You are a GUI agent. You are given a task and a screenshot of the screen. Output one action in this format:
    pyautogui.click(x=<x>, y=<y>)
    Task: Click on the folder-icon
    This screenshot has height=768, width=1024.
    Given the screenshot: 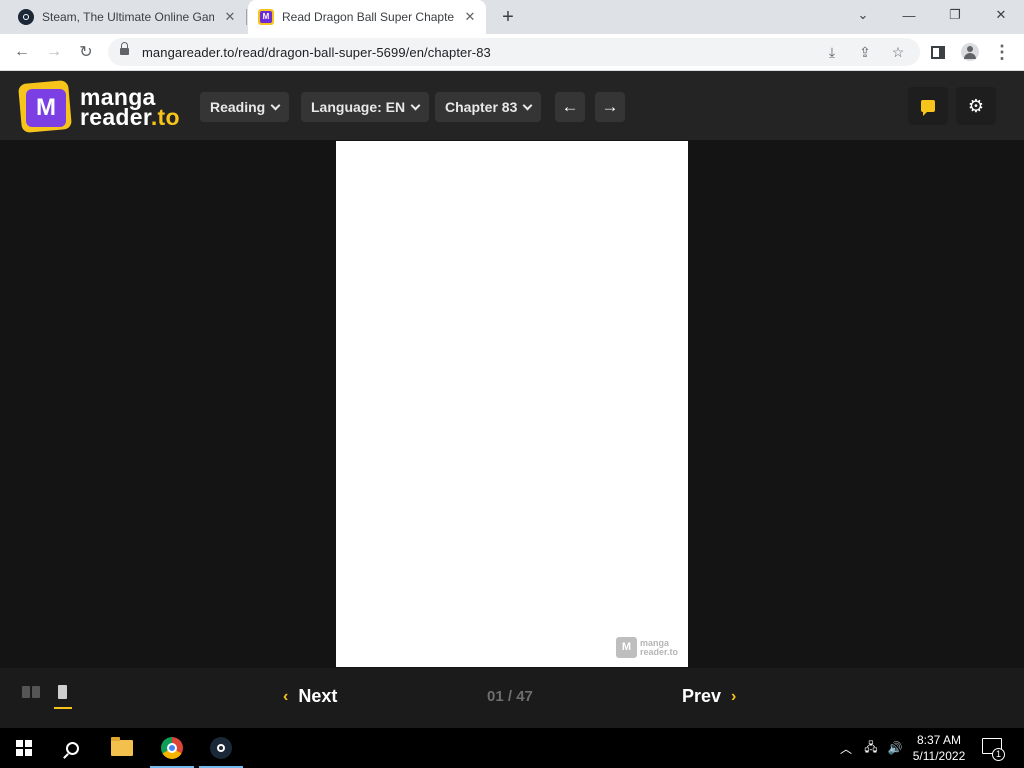 What is the action you would take?
    pyautogui.click(x=122, y=746)
    